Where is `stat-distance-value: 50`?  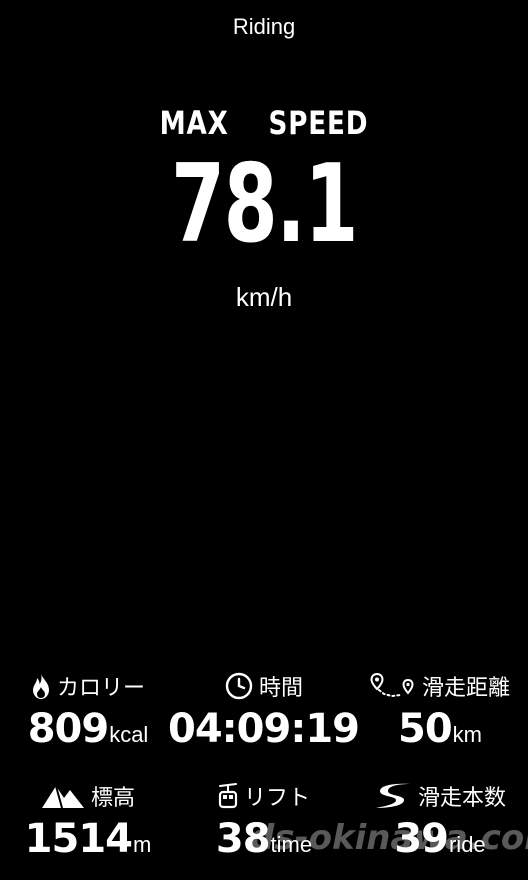
stat-distance-value: 50 is located at coordinates (425, 729).